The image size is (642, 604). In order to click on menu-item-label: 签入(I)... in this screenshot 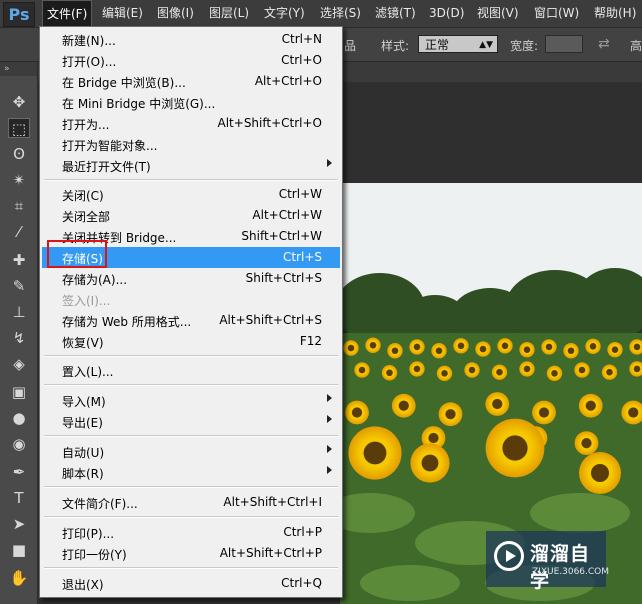, I will do `click(86, 301)`.